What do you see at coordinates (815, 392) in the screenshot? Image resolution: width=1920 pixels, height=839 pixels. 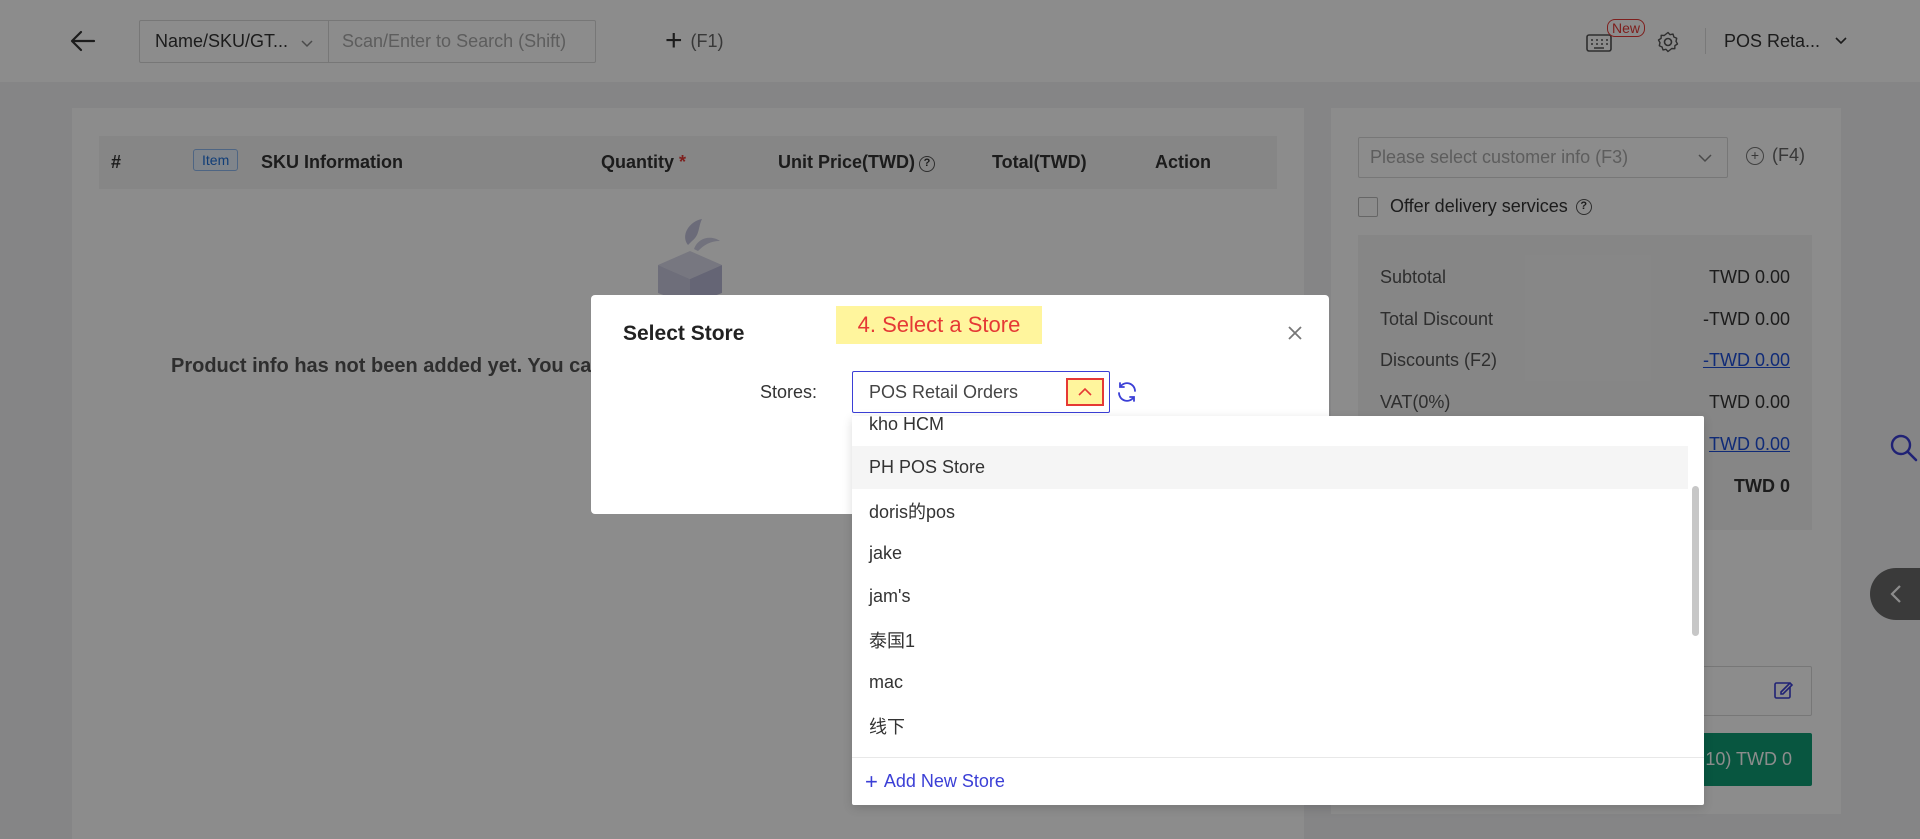 I see `stores-label-colon: :` at bounding box center [815, 392].